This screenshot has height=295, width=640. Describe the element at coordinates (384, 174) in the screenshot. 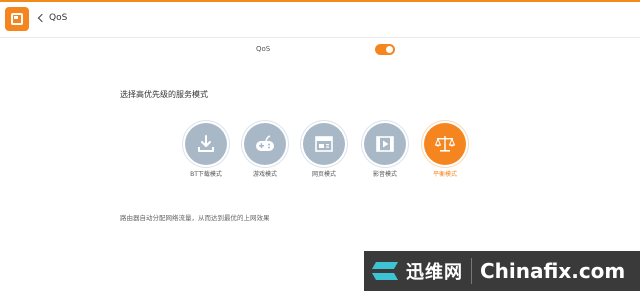

I see `mode-label: 影音模式` at that location.